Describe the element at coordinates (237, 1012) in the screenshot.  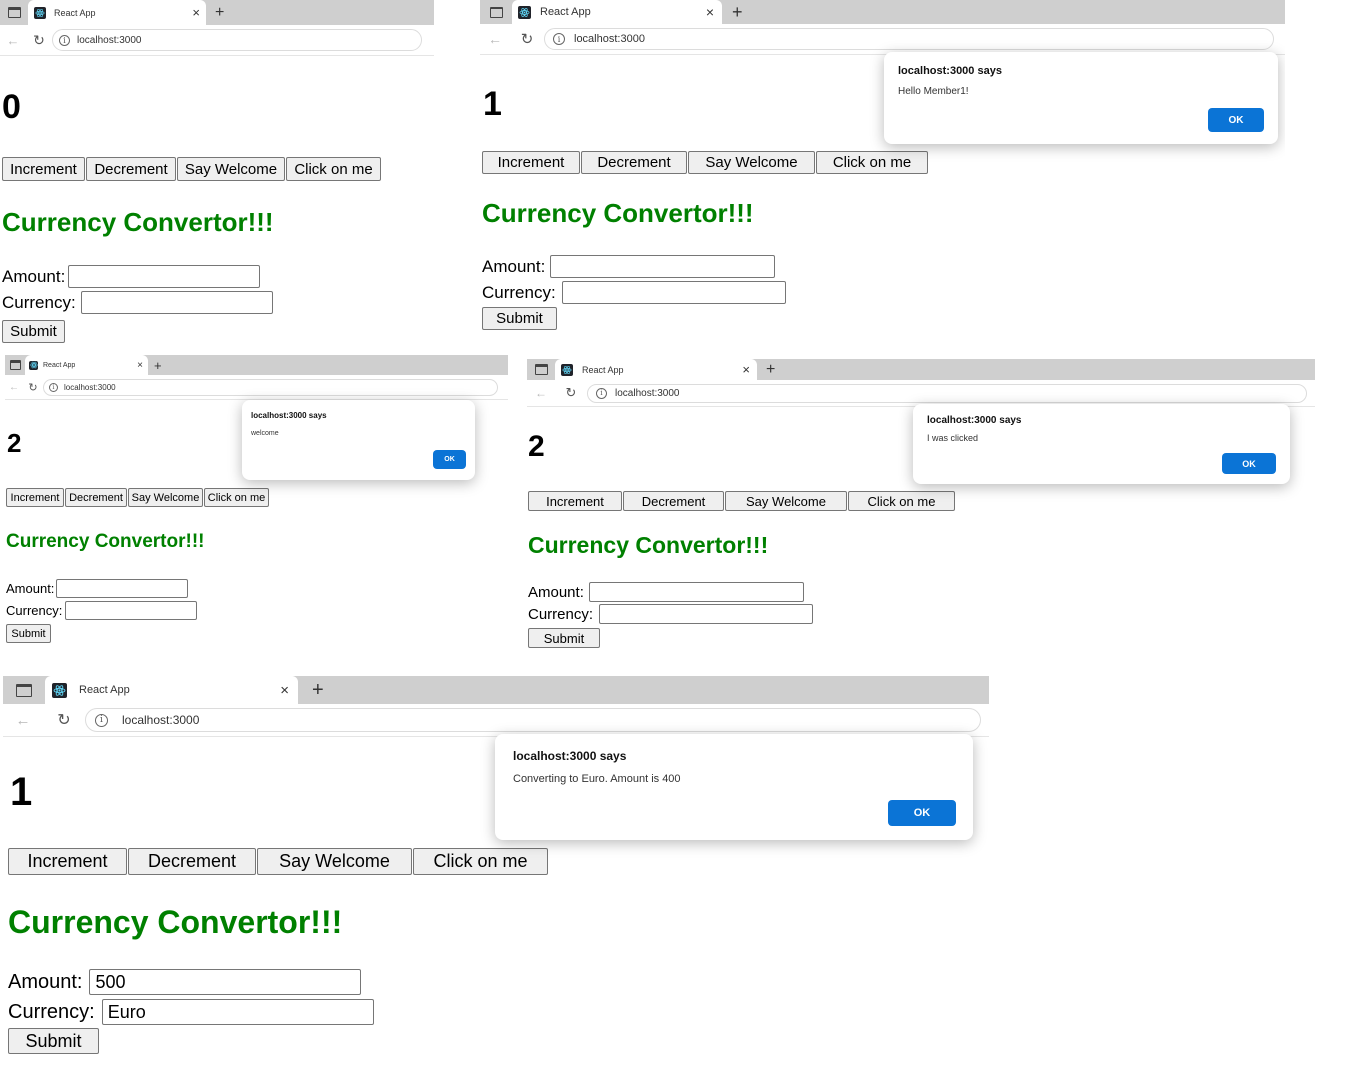
I see `currency-input: Euro` at that location.